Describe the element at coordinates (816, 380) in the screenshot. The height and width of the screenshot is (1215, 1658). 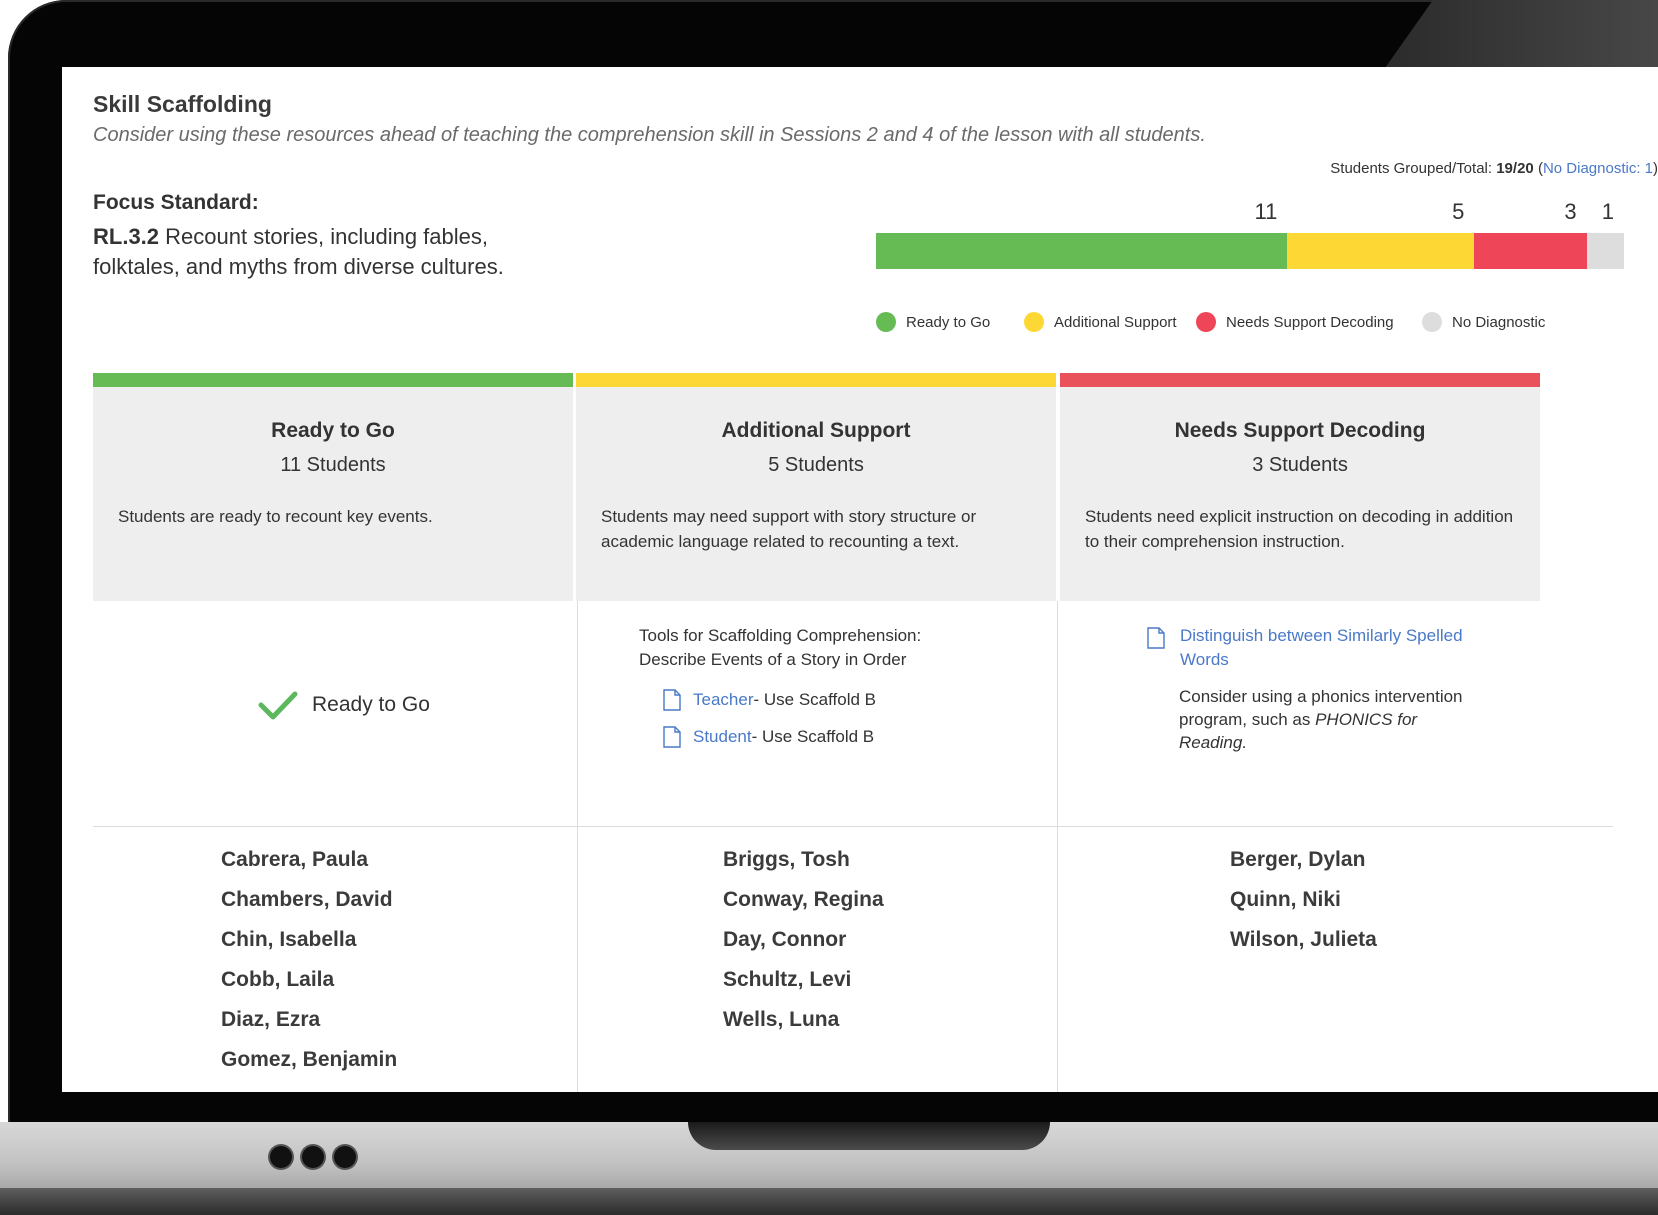
I see `column-accent-additional` at that location.